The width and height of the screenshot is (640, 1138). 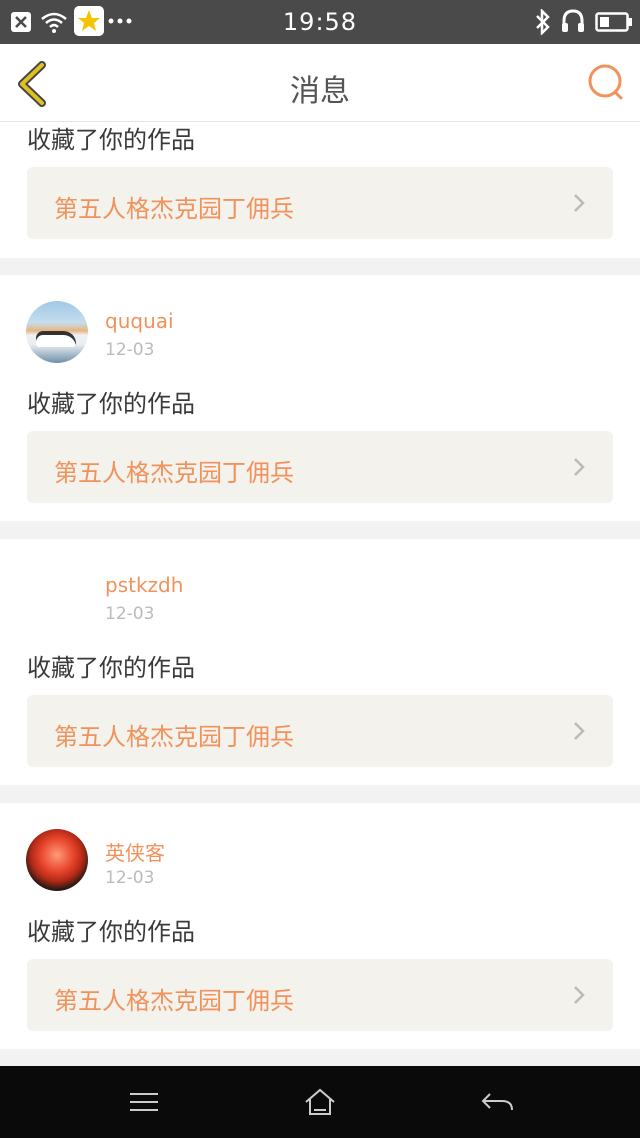 I want to click on search-icon, so click(x=606, y=82).